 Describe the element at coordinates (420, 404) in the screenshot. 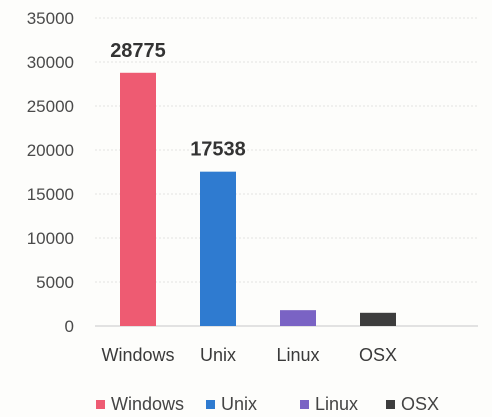

I see `legend-label: OSX` at that location.